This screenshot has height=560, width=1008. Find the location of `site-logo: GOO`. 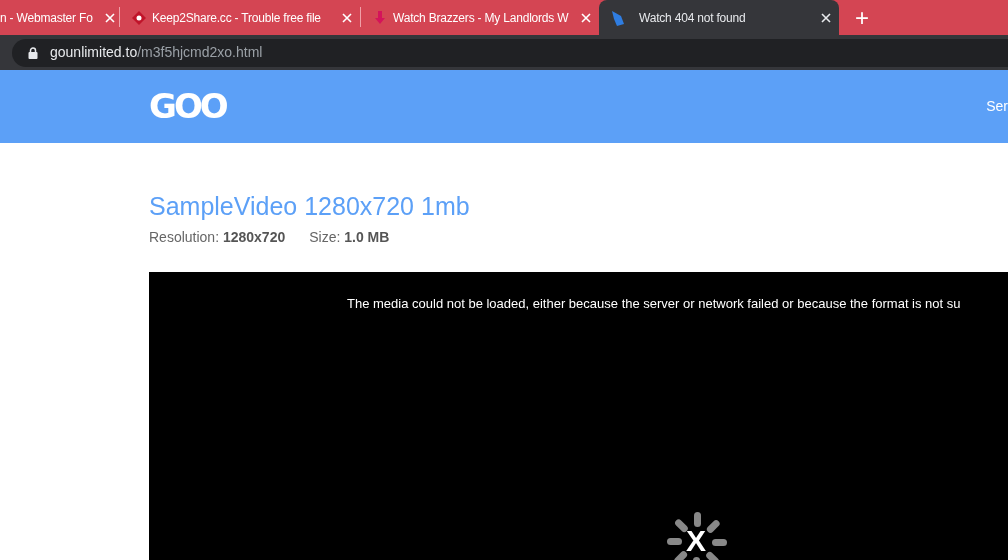

site-logo: GOO is located at coordinates (187, 106).